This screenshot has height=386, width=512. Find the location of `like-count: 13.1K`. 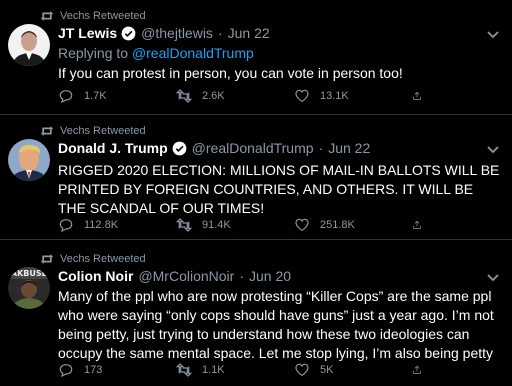

like-count: 13.1K is located at coordinates (334, 96).